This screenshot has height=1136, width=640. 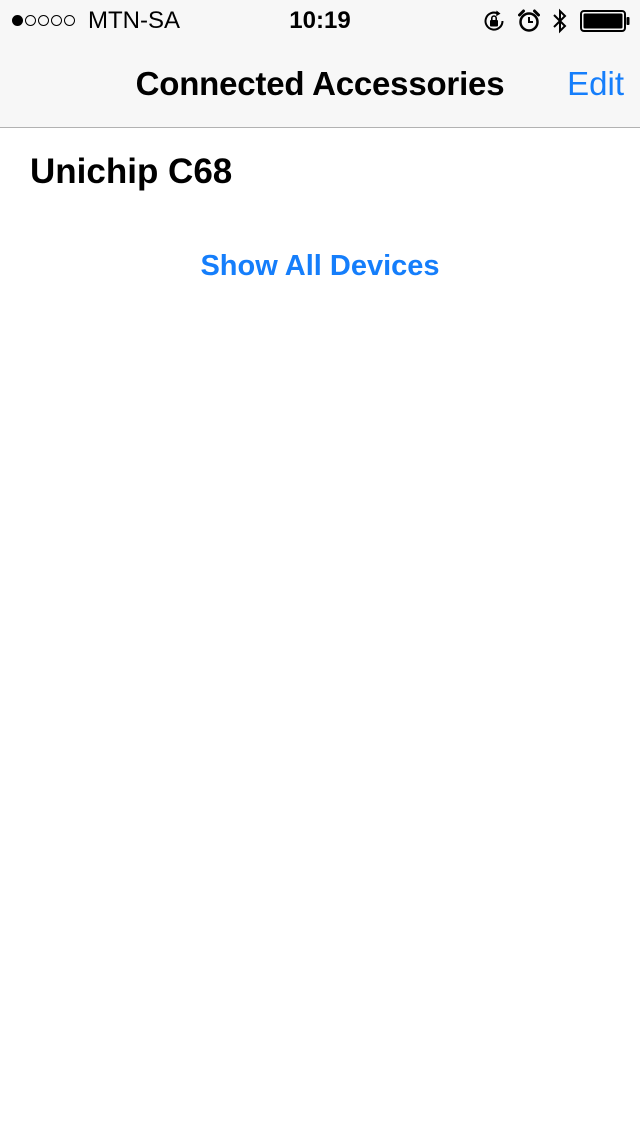 What do you see at coordinates (605, 21) in the screenshot?
I see `battery-icon` at bounding box center [605, 21].